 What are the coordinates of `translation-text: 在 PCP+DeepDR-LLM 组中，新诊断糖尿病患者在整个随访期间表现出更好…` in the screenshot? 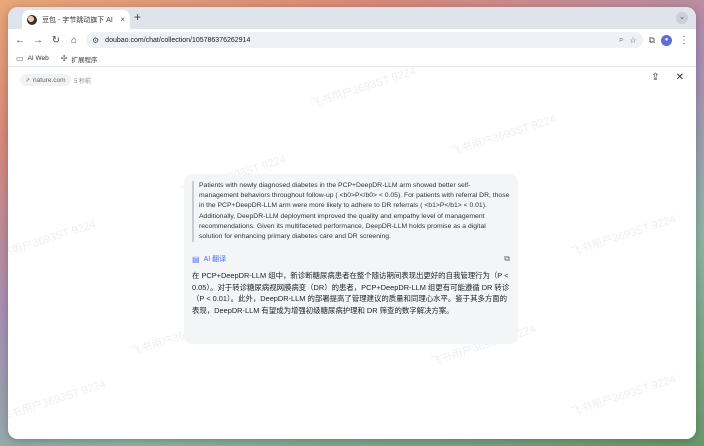 It's located at (351, 293).